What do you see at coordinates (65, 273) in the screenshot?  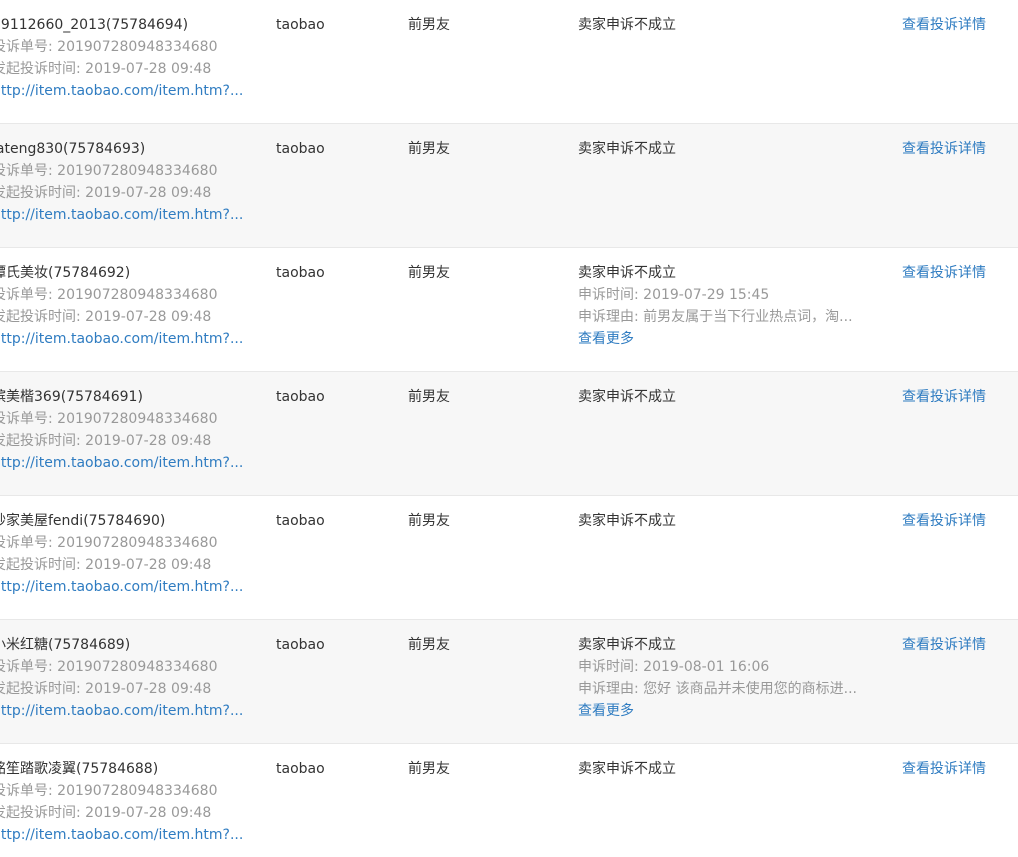 I see `store-name: 谭氏美妆(75784692)` at bounding box center [65, 273].